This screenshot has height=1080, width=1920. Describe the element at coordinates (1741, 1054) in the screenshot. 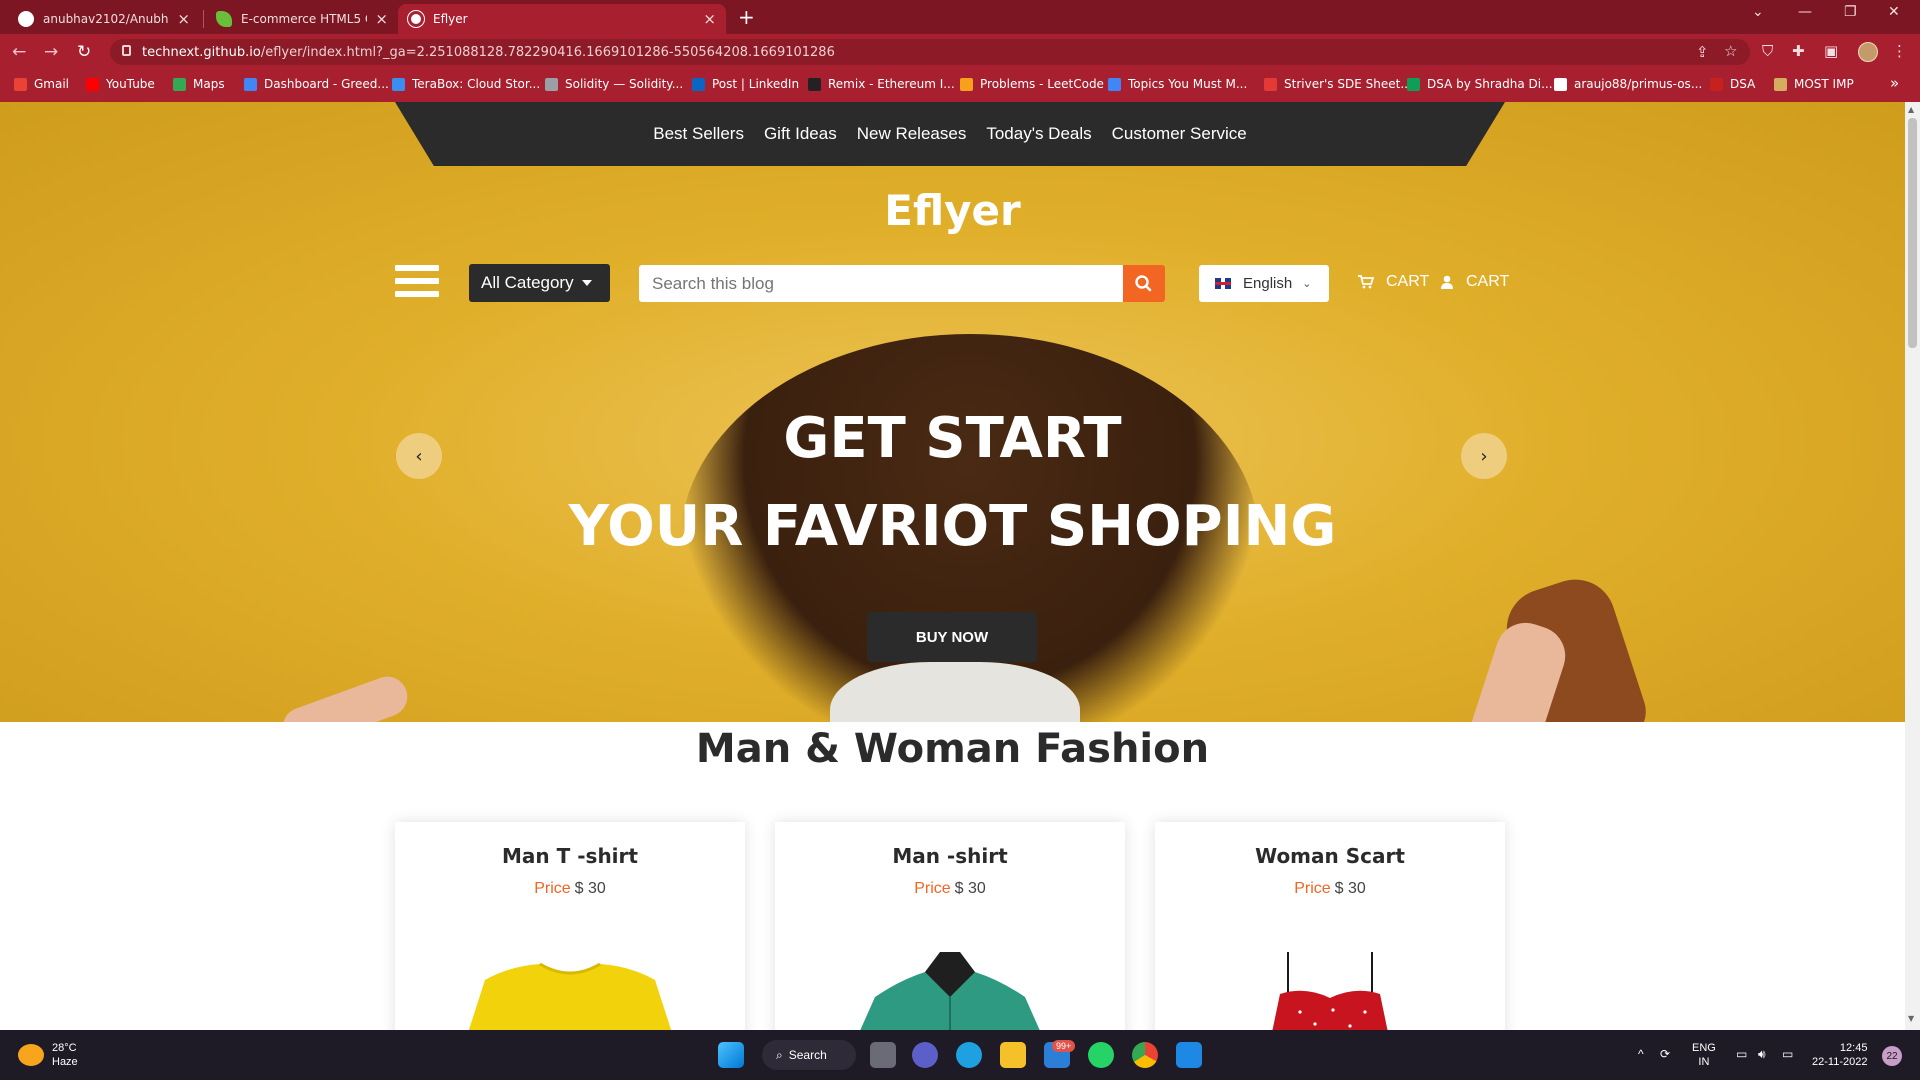

I see `network-icon: ▭` at that location.